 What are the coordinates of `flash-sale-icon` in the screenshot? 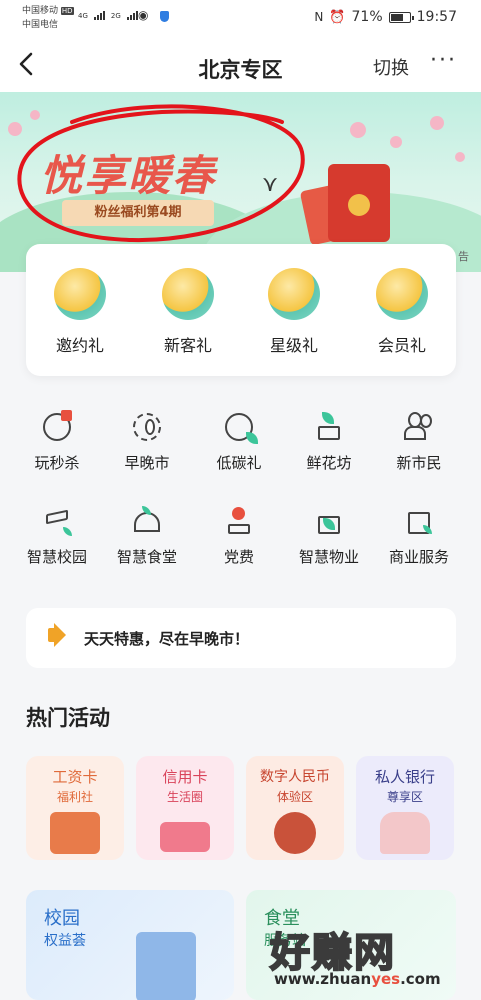 It's located at (57, 427).